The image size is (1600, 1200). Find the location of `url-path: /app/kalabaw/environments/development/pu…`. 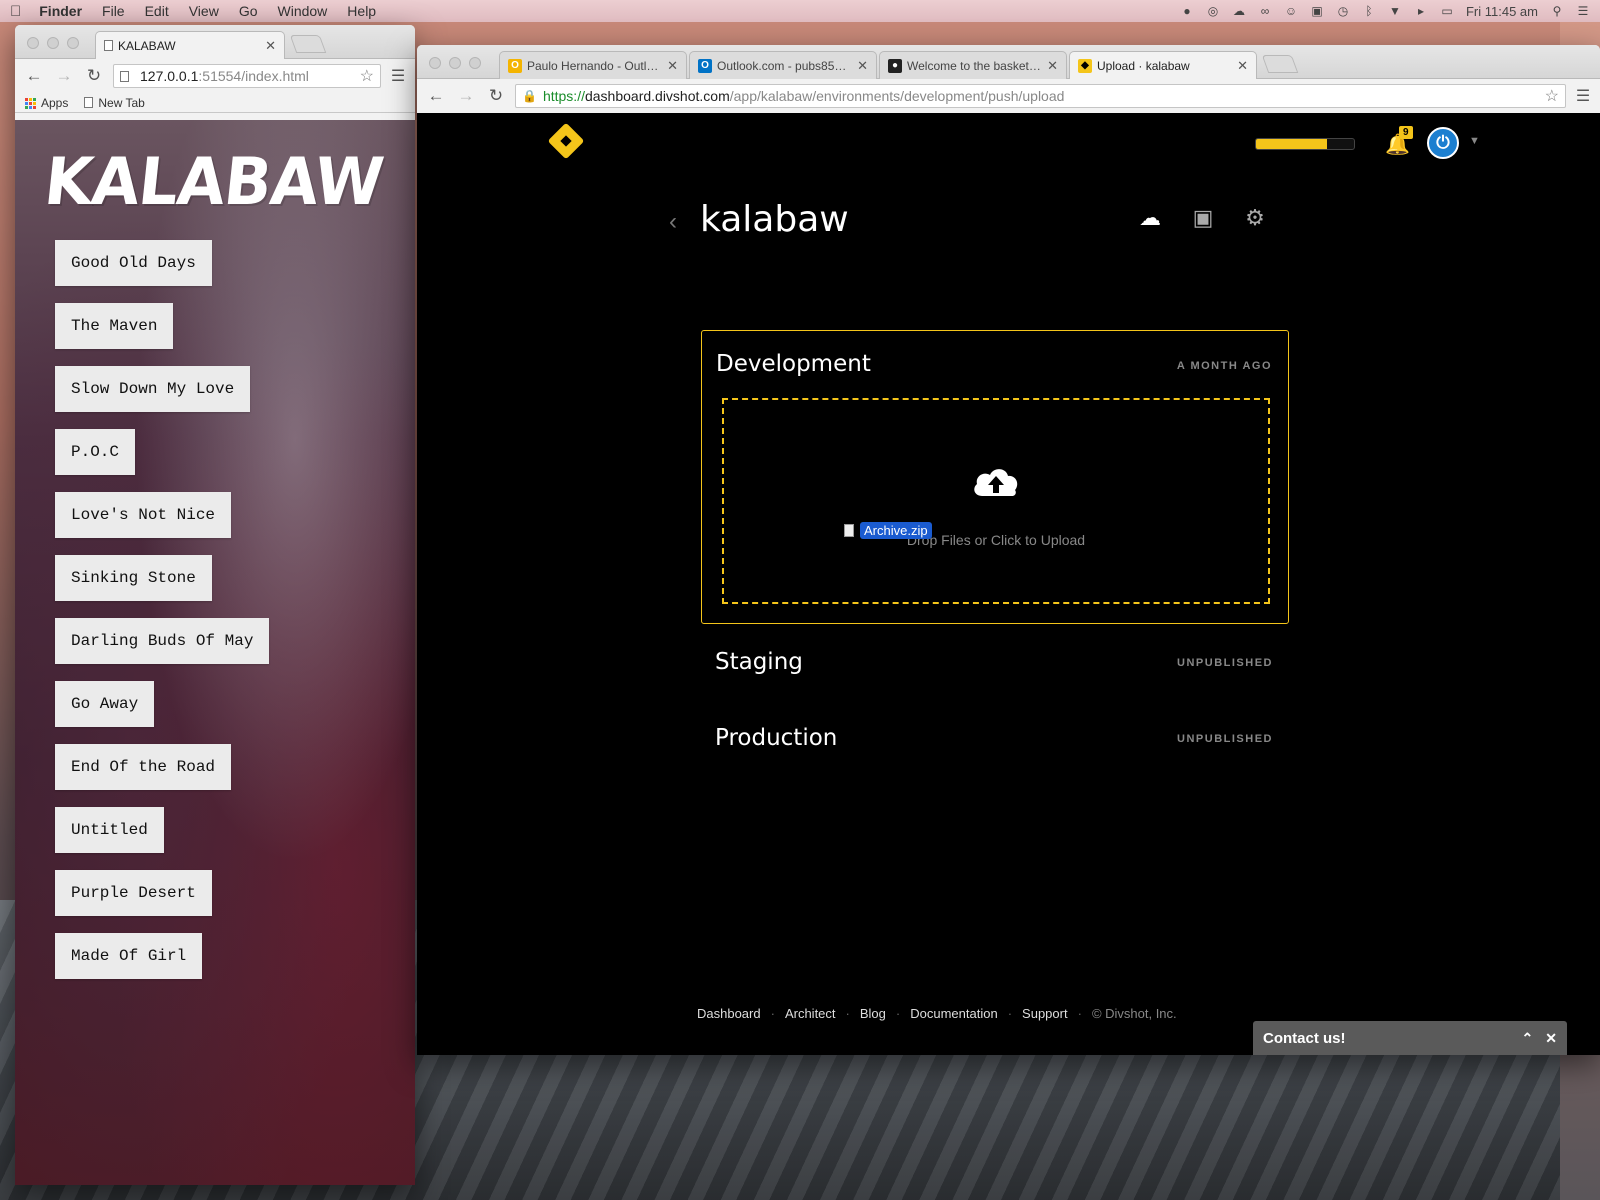

url-path: /app/kalabaw/environments/development/pu… is located at coordinates (897, 96).